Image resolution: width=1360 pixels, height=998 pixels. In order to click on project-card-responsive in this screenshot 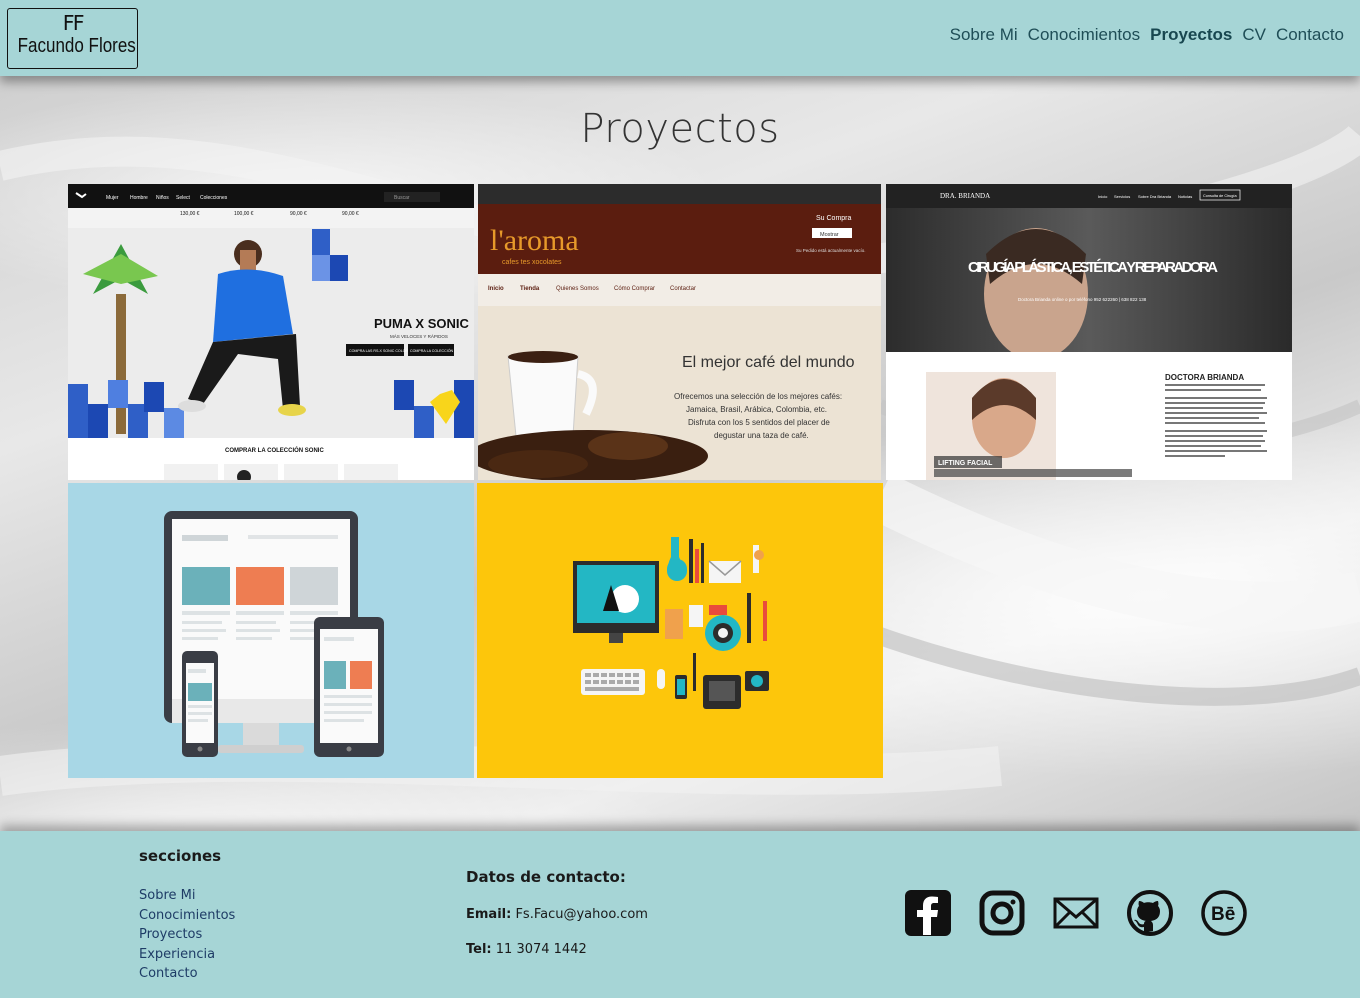, I will do `click(271, 630)`.